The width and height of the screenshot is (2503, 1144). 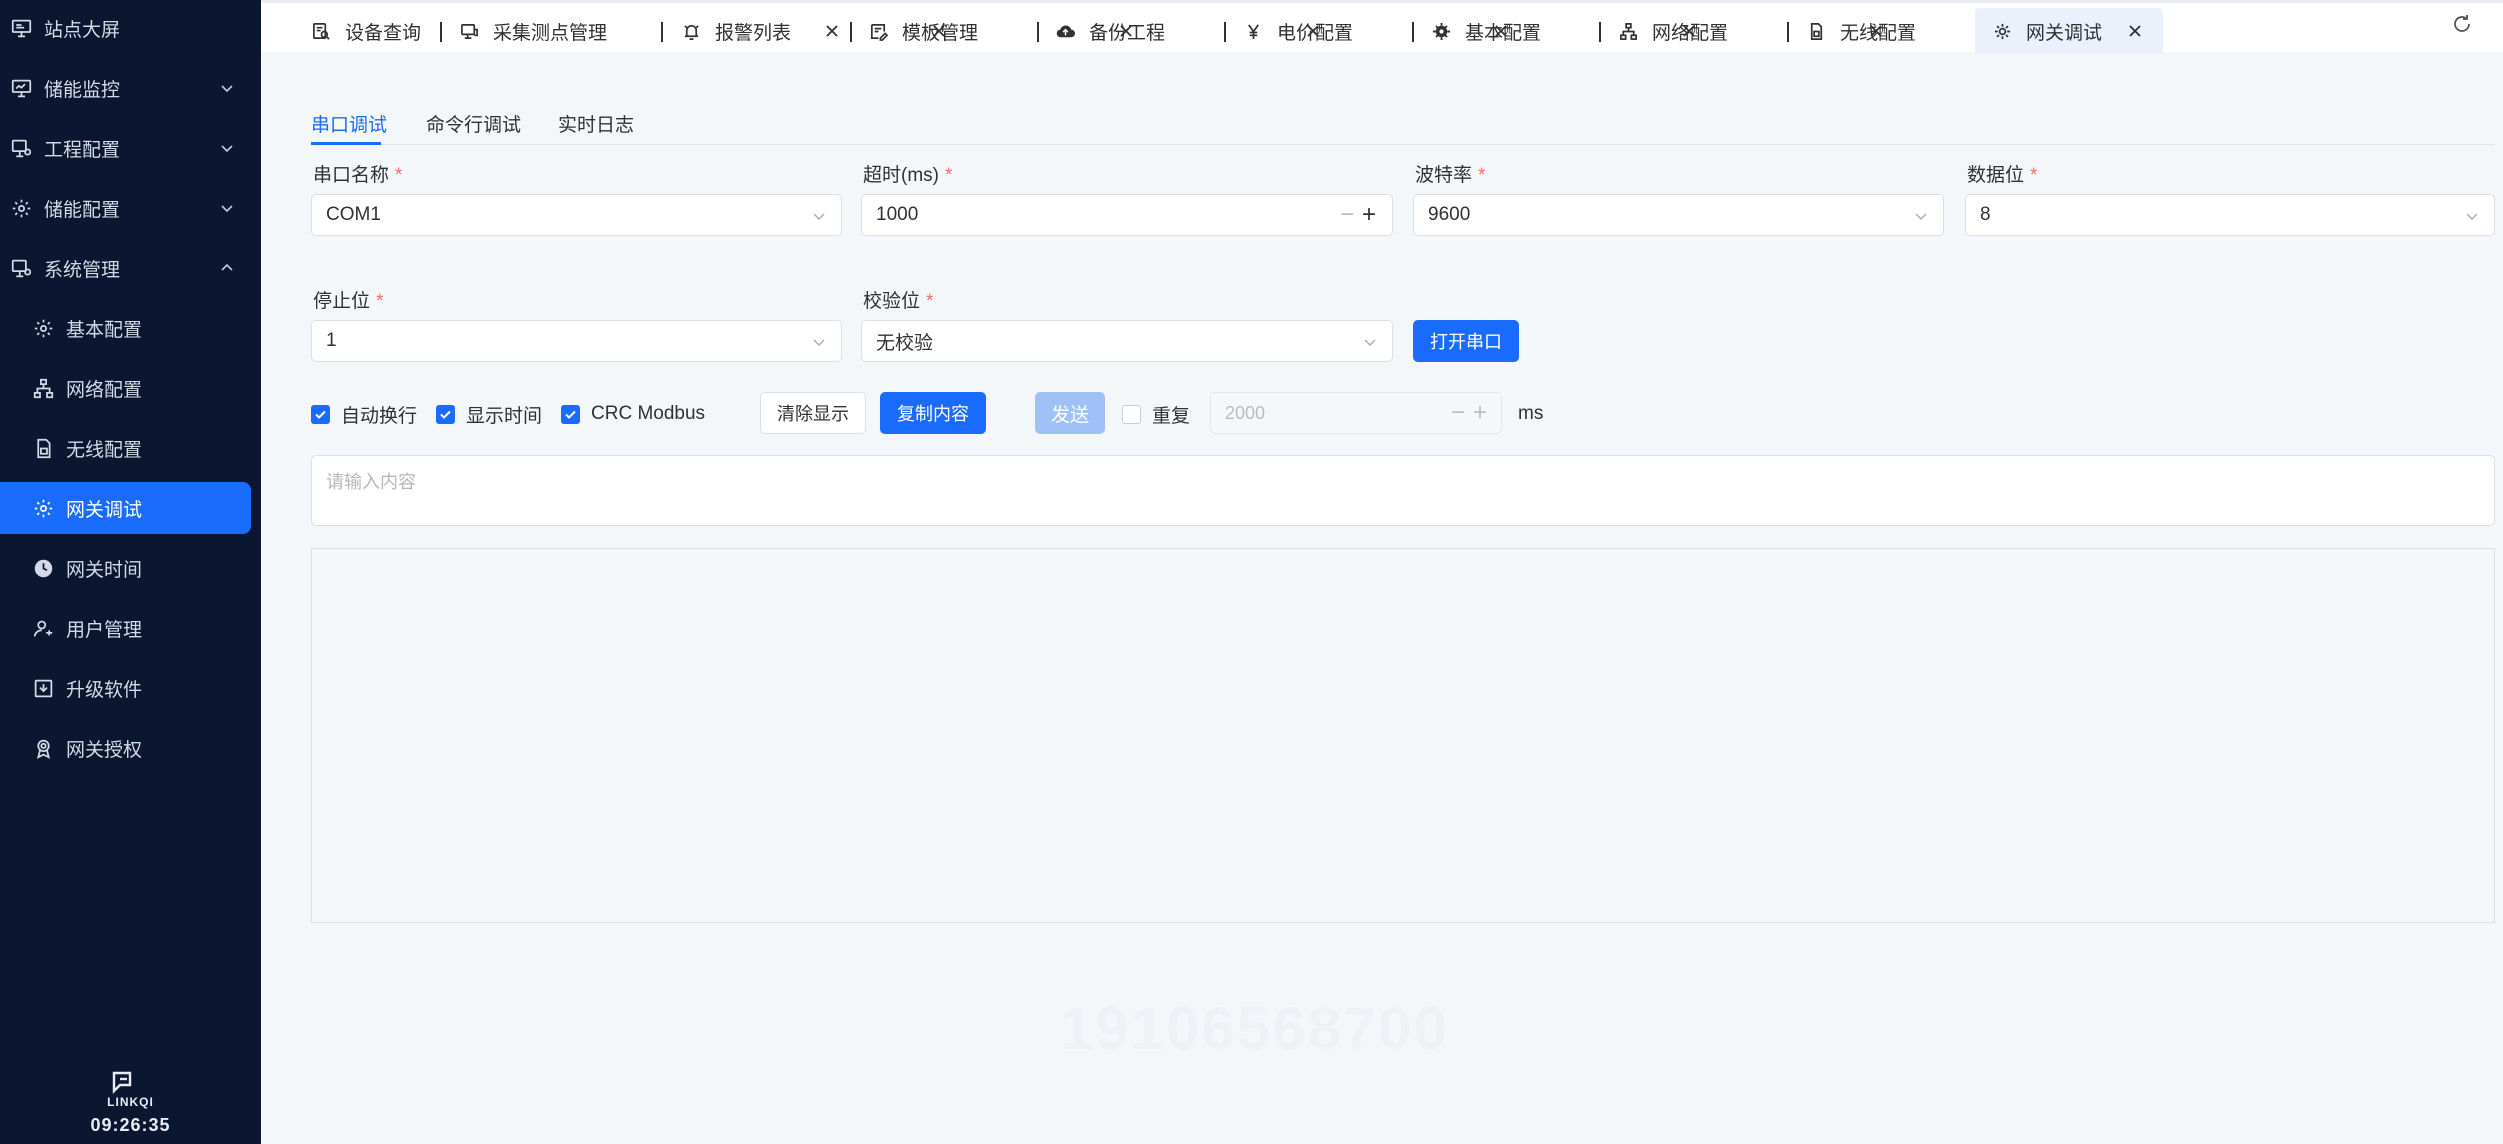 I want to click on sidebar-item-system-management: 系统管理, so click(x=130, y=268).